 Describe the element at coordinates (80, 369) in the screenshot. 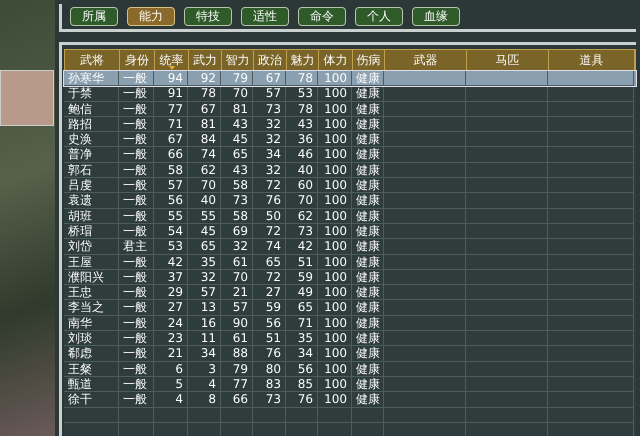

I see `table-cell: 王粲` at that location.